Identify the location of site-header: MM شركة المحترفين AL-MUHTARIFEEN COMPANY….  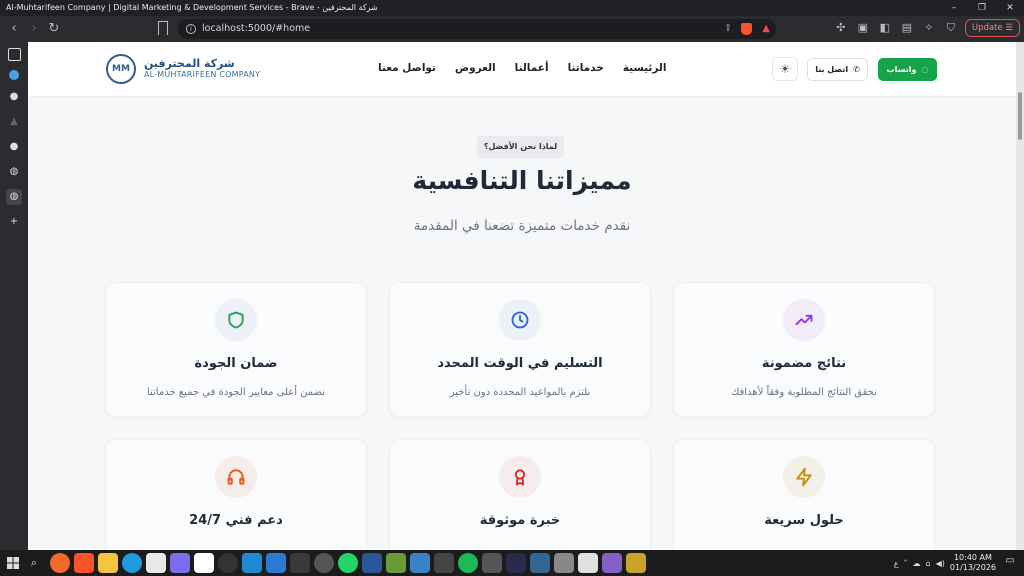
(522, 69).